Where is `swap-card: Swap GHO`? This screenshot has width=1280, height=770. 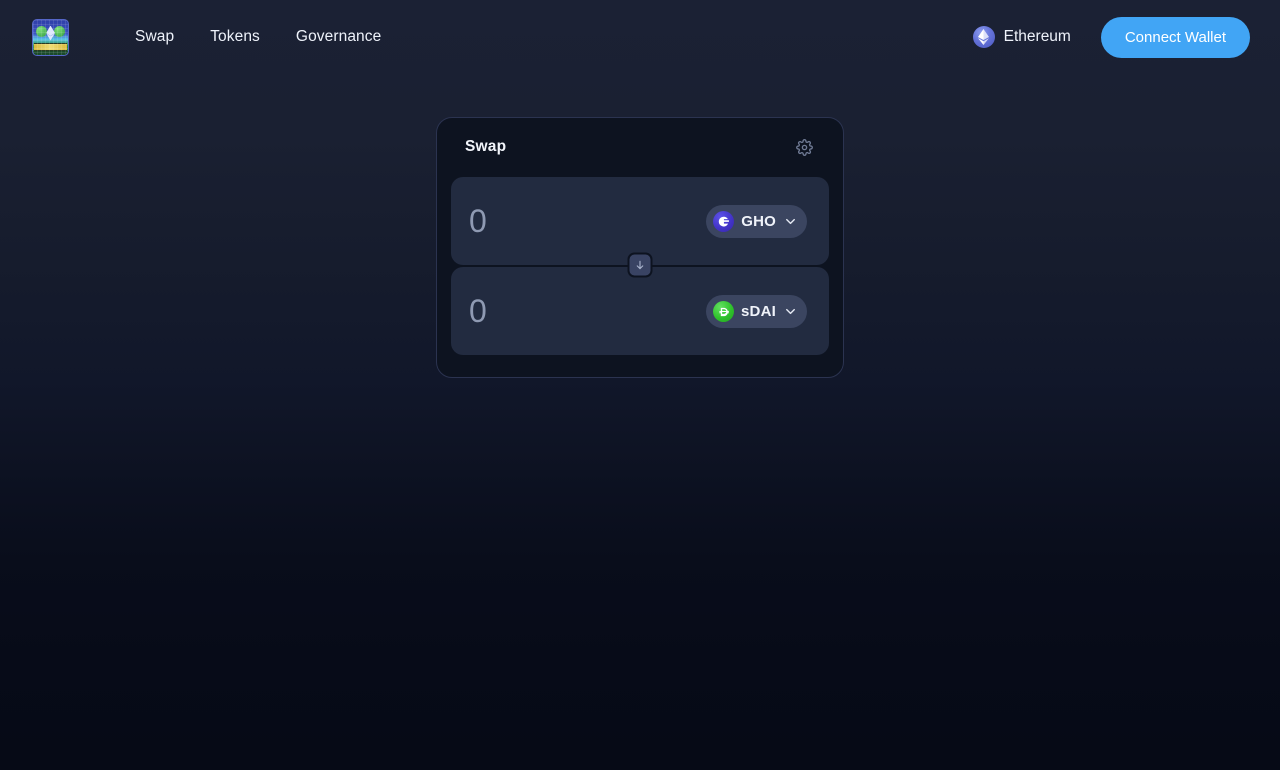 swap-card: Swap GHO is located at coordinates (640, 247).